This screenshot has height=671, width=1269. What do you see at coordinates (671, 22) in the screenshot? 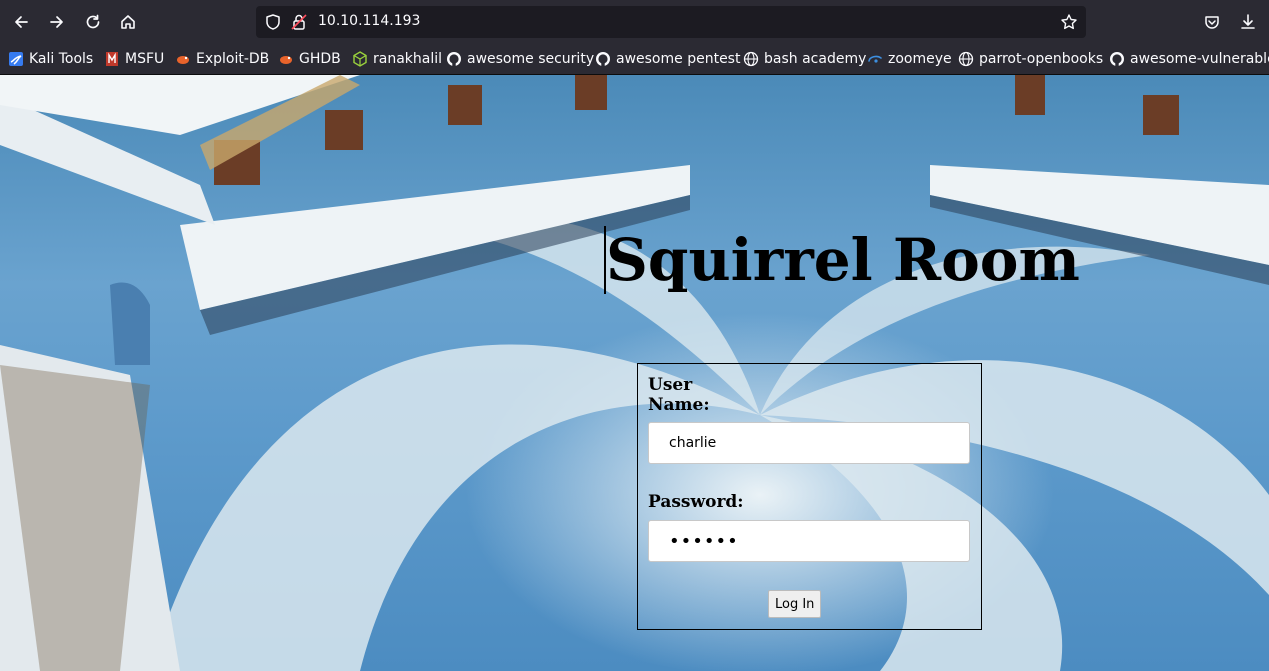
I see `url-bar: 10.10.114.193` at bounding box center [671, 22].